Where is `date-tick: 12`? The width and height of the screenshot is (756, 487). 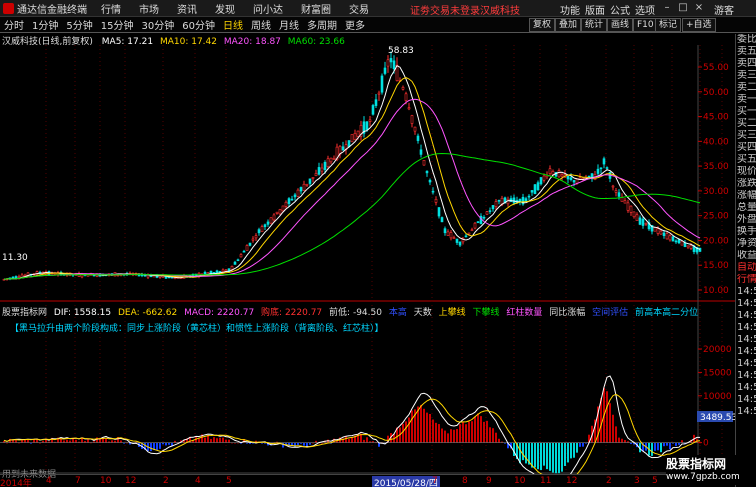 date-tick: 12 is located at coordinates (572, 481).